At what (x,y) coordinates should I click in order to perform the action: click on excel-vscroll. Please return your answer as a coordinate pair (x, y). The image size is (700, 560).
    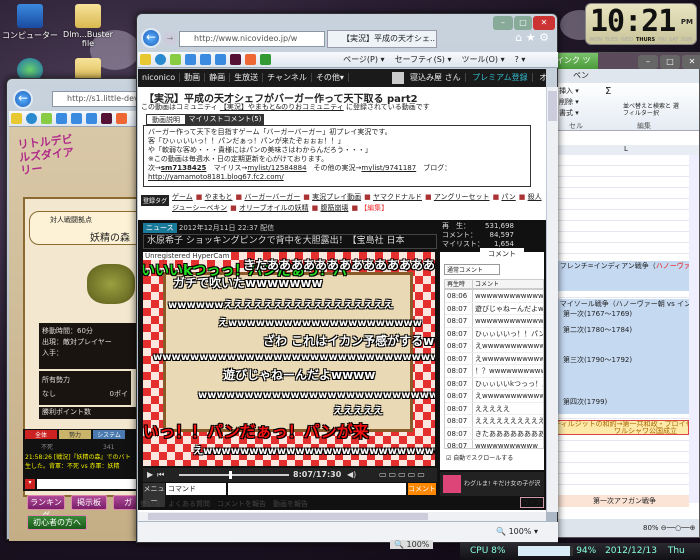
    Looking at the image, I should click on (694, 329).